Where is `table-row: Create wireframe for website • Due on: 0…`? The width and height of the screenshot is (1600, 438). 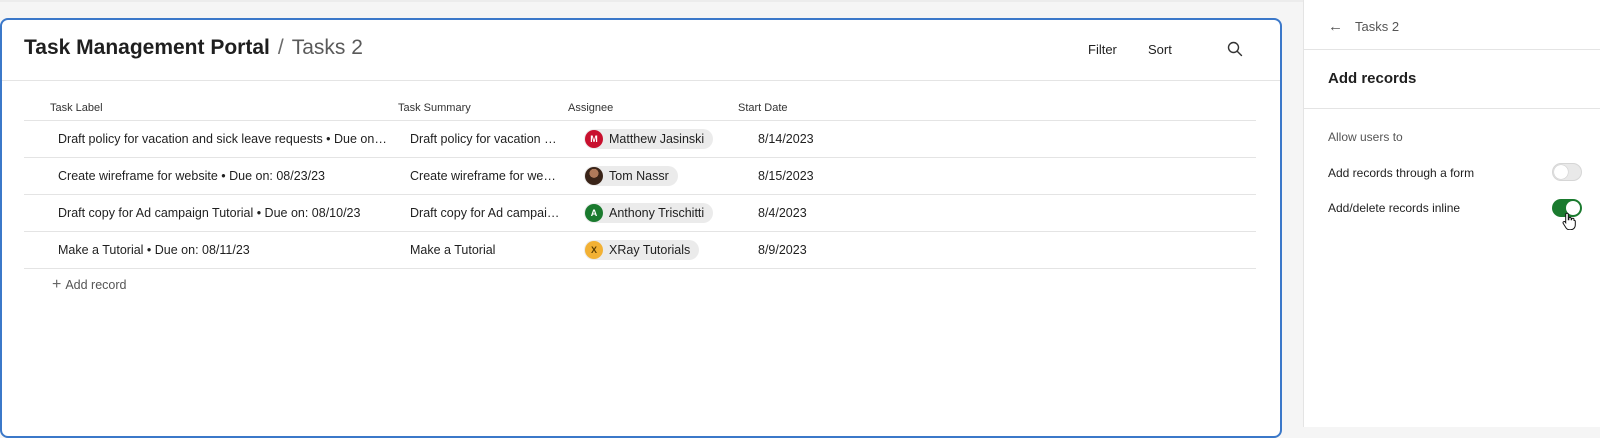
table-row: Create wireframe for website • Due on: 0… is located at coordinates (640, 176).